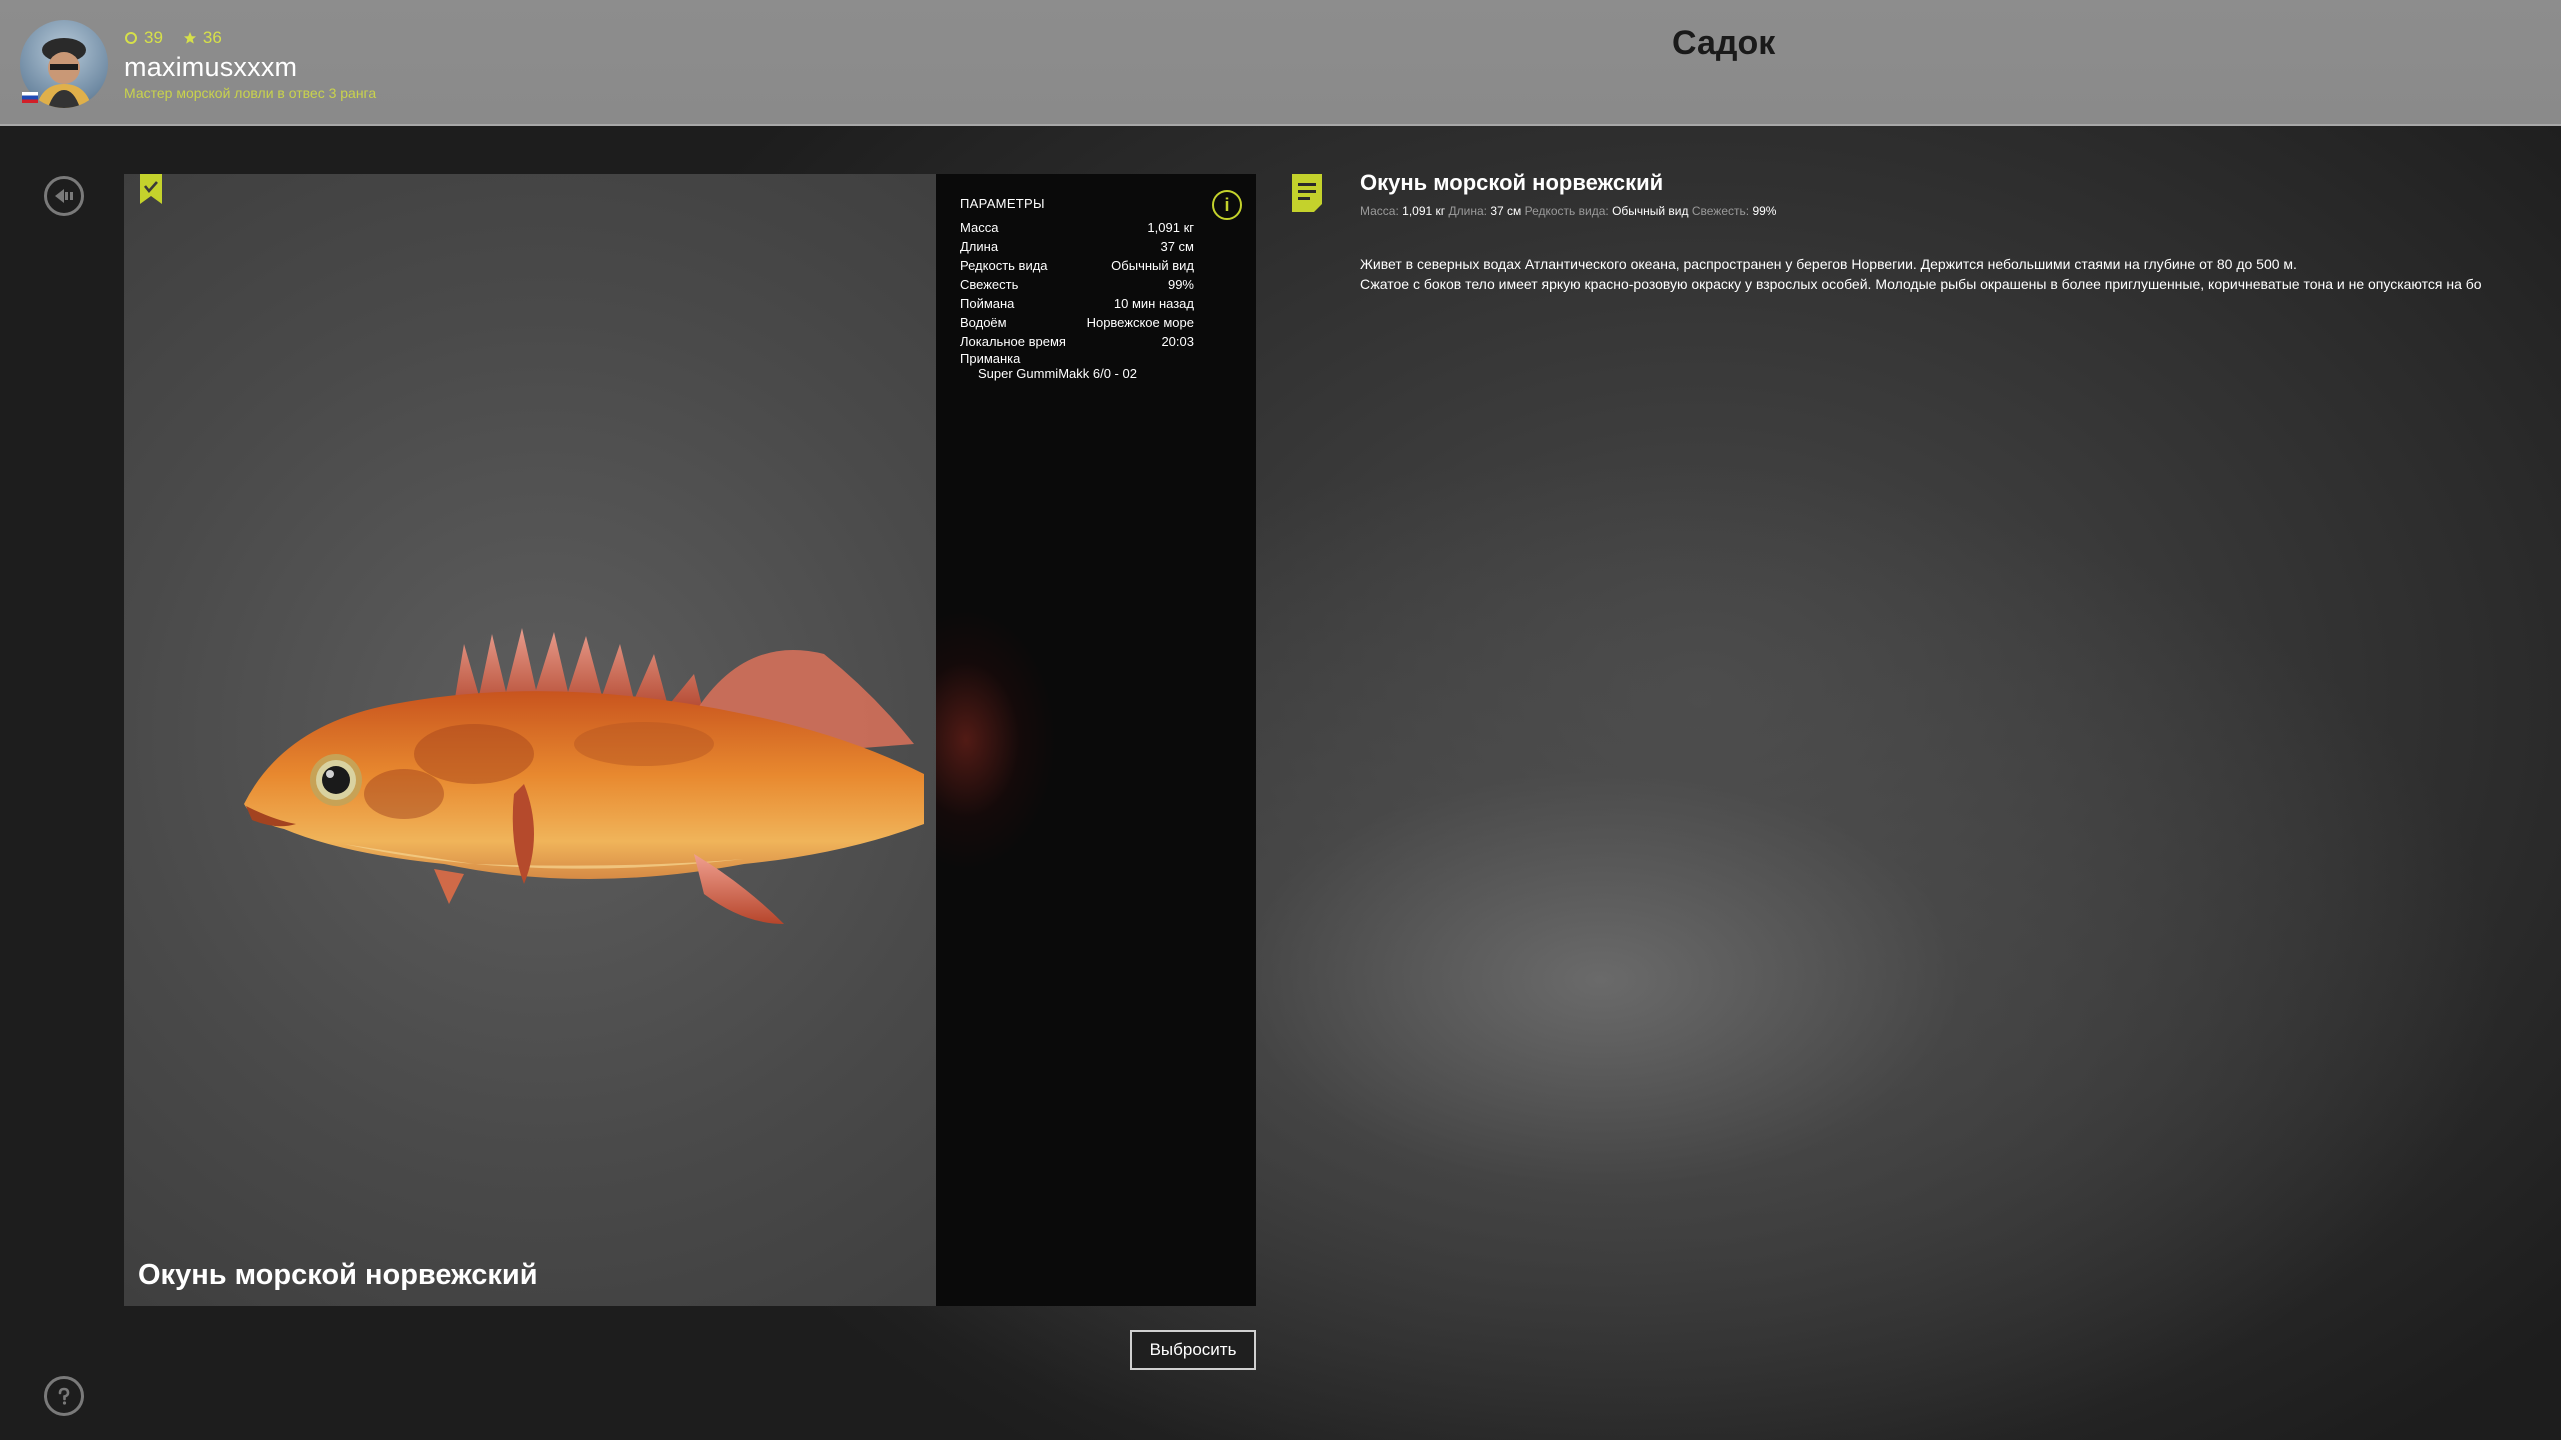 This screenshot has width=2561, height=1440. What do you see at coordinates (1077, 341) in the screenshot?
I see `param-row: Локальное время 20:03` at bounding box center [1077, 341].